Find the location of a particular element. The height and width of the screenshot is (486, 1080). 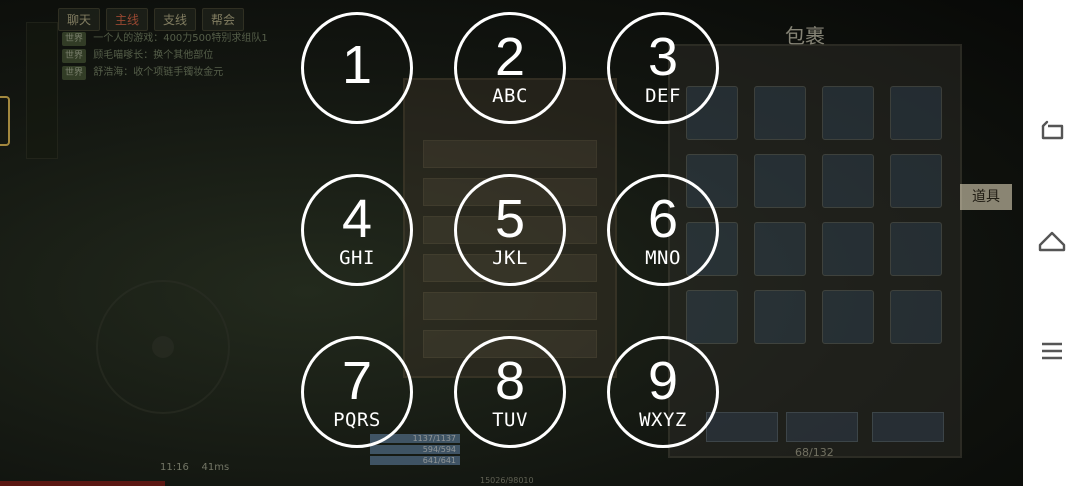

key-digit: 1 is located at coordinates (357, 65).